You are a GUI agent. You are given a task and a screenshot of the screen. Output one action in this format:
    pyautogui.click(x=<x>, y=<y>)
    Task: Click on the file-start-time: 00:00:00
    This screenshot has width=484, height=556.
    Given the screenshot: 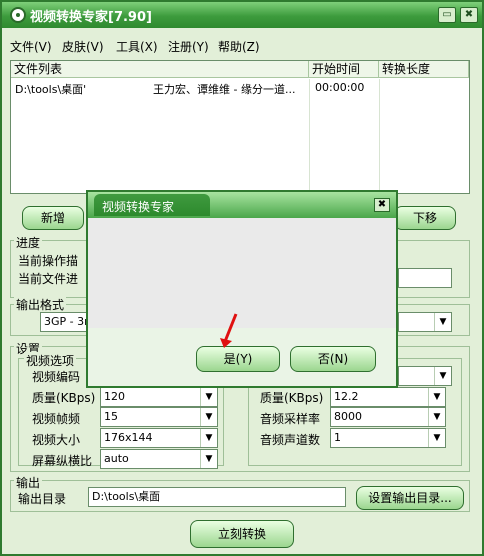 What is the action you would take?
    pyautogui.click(x=346, y=87)
    